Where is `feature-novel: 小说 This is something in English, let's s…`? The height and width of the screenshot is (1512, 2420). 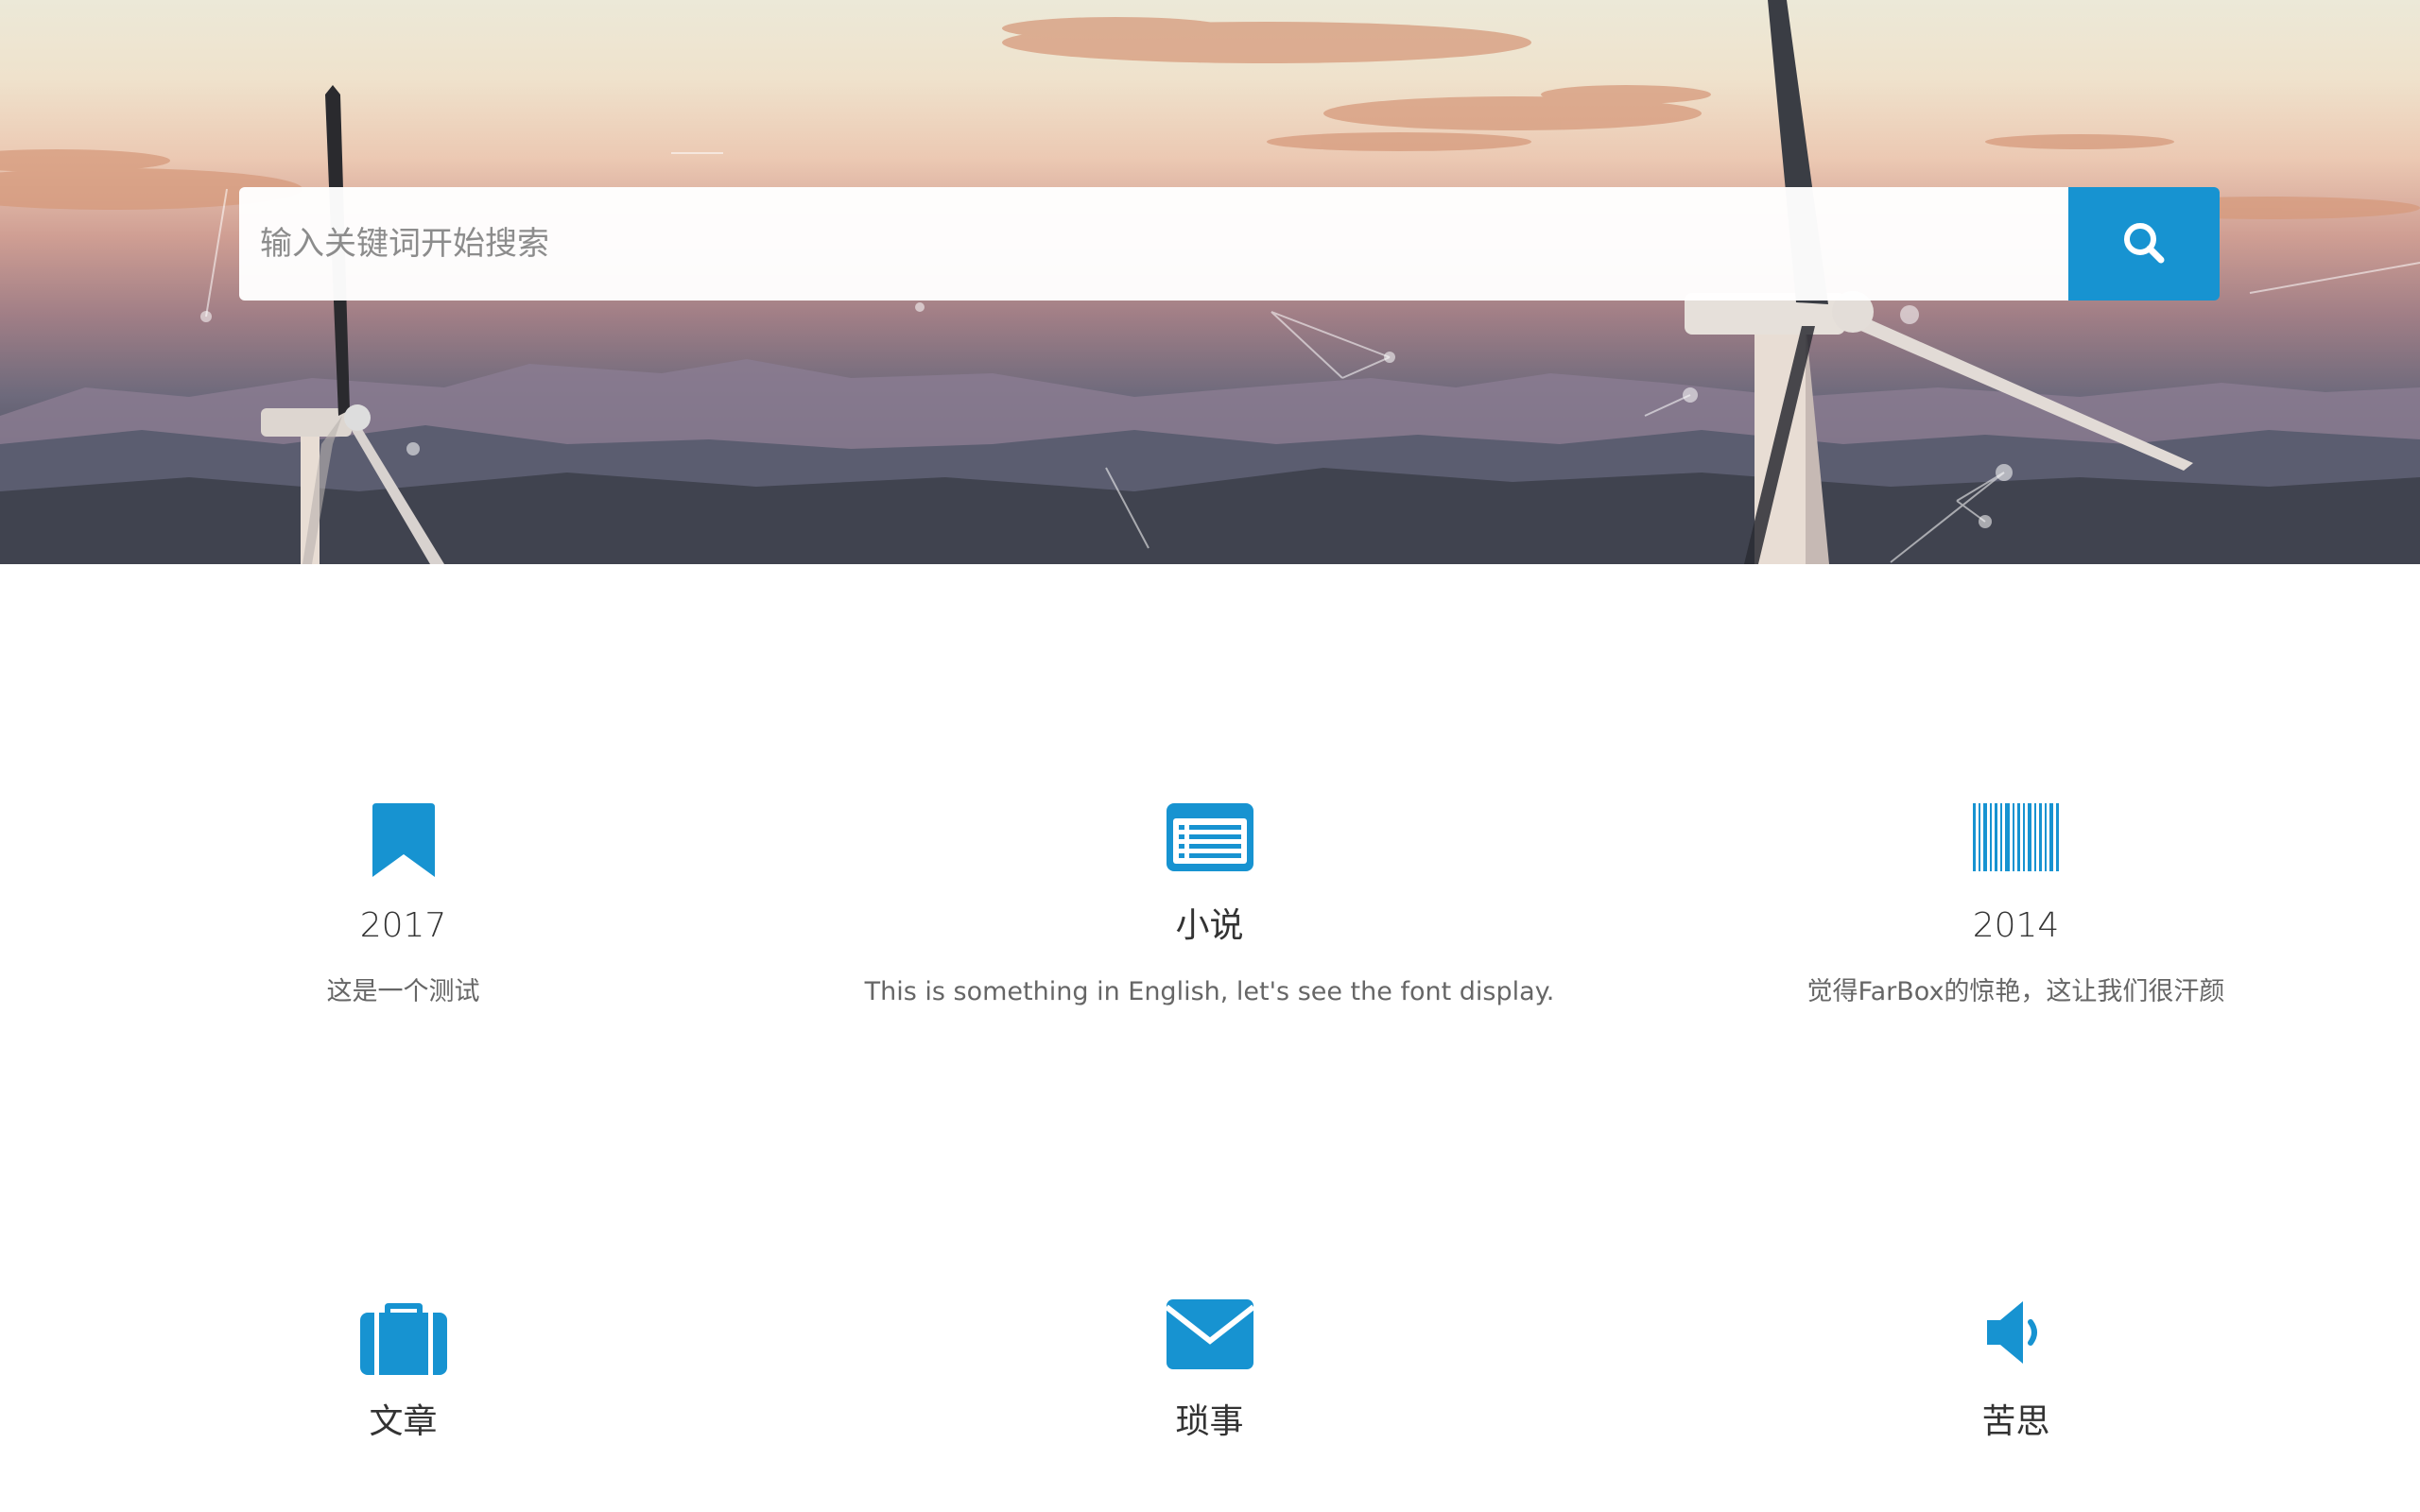 feature-novel: 小说 This is something in English, let's s… is located at coordinates (1210, 906).